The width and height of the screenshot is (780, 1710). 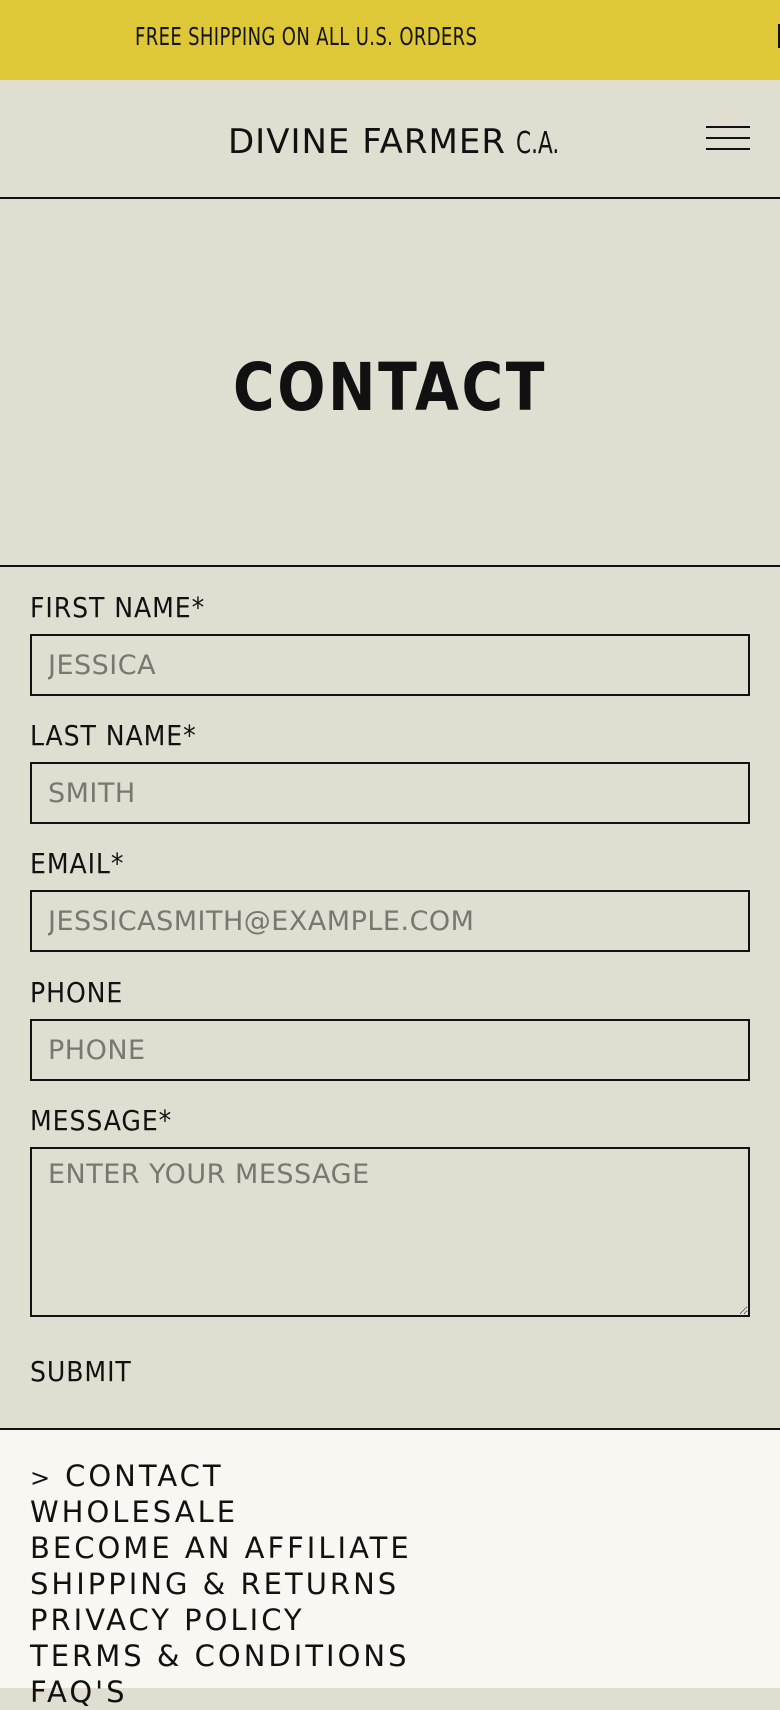 What do you see at coordinates (144, 1476) in the screenshot?
I see `footer-link-label: CONTACT` at bounding box center [144, 1476].